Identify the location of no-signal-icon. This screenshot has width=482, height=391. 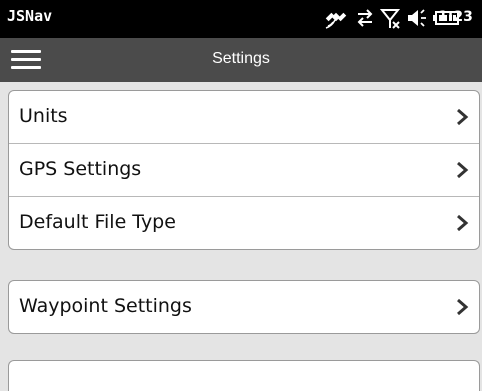
(390, 19).